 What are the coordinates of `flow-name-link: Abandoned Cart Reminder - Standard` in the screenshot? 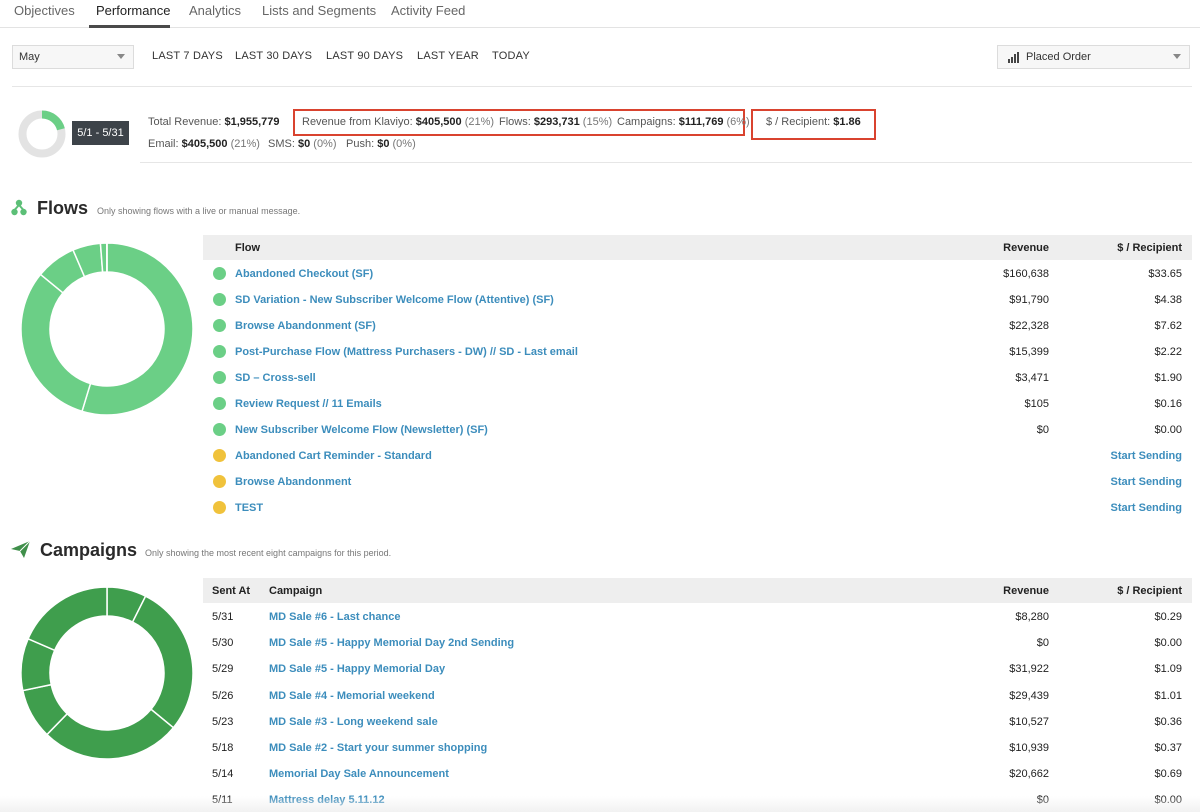 It's located at (333, 456).